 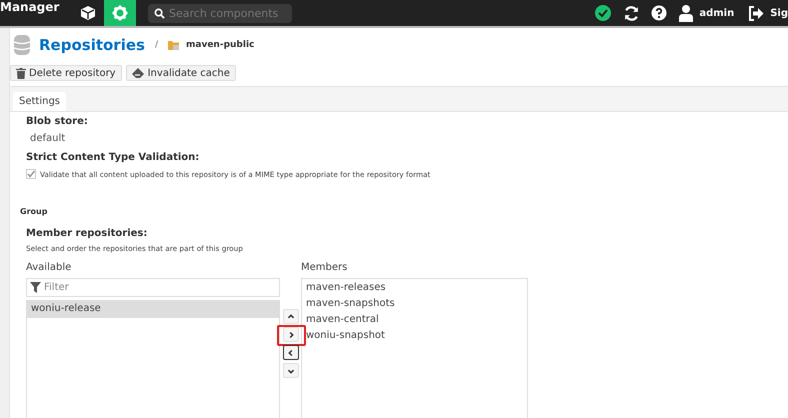 I want to click on database-icon, so click(x=22, y=45).